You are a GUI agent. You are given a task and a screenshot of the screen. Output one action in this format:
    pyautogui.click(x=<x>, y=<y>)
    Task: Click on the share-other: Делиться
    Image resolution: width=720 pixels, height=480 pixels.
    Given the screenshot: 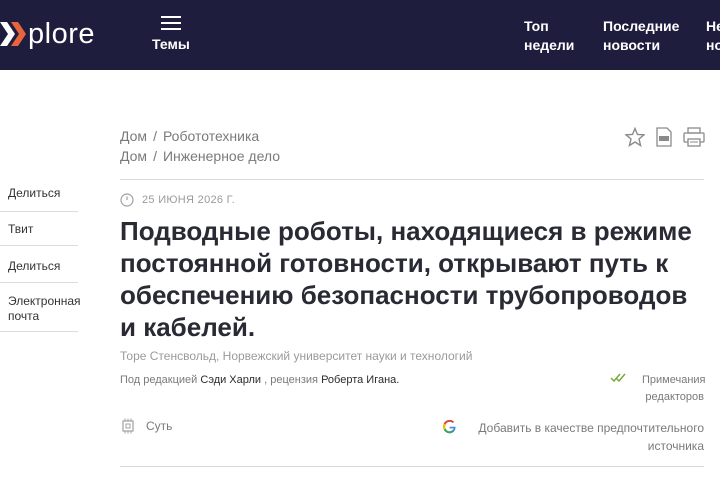 What is the action you would take?
    pyautogui.click(x=39, y=271)
    